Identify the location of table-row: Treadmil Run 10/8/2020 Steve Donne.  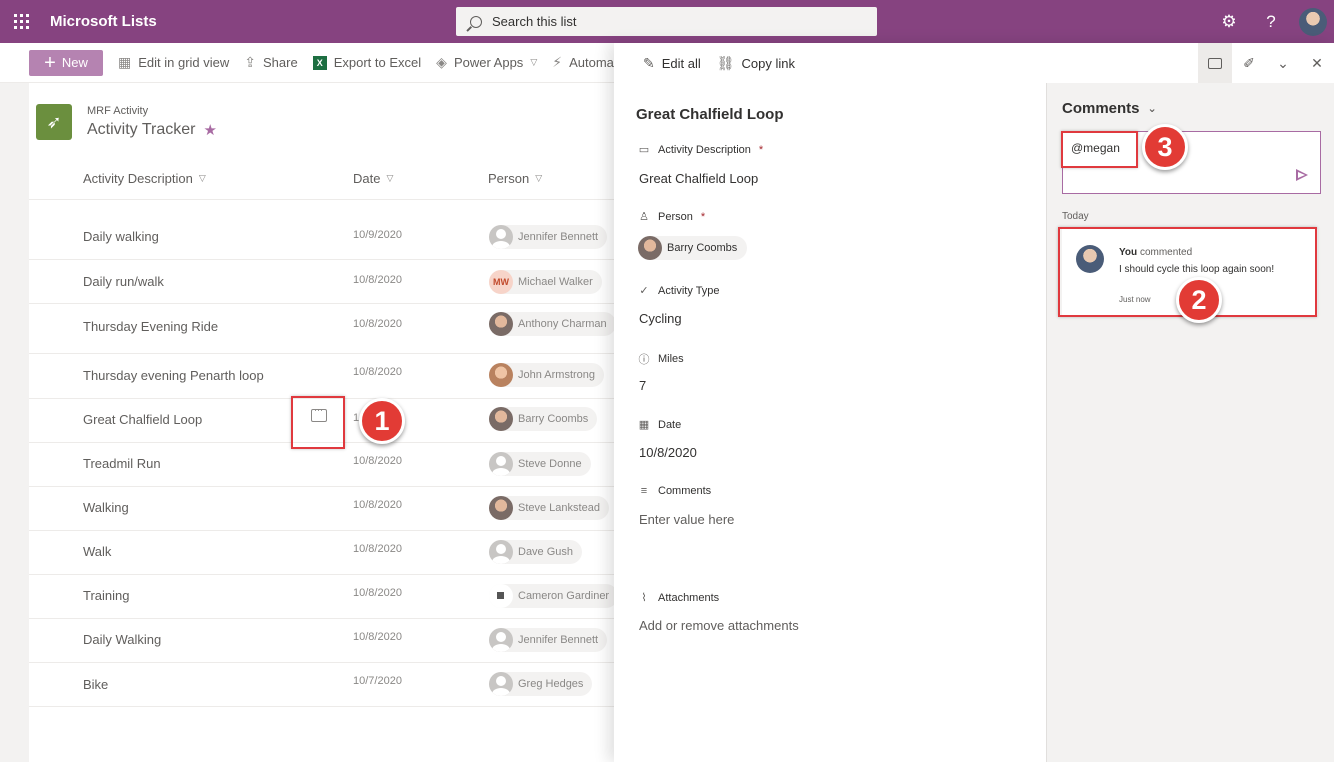
(321, 465).